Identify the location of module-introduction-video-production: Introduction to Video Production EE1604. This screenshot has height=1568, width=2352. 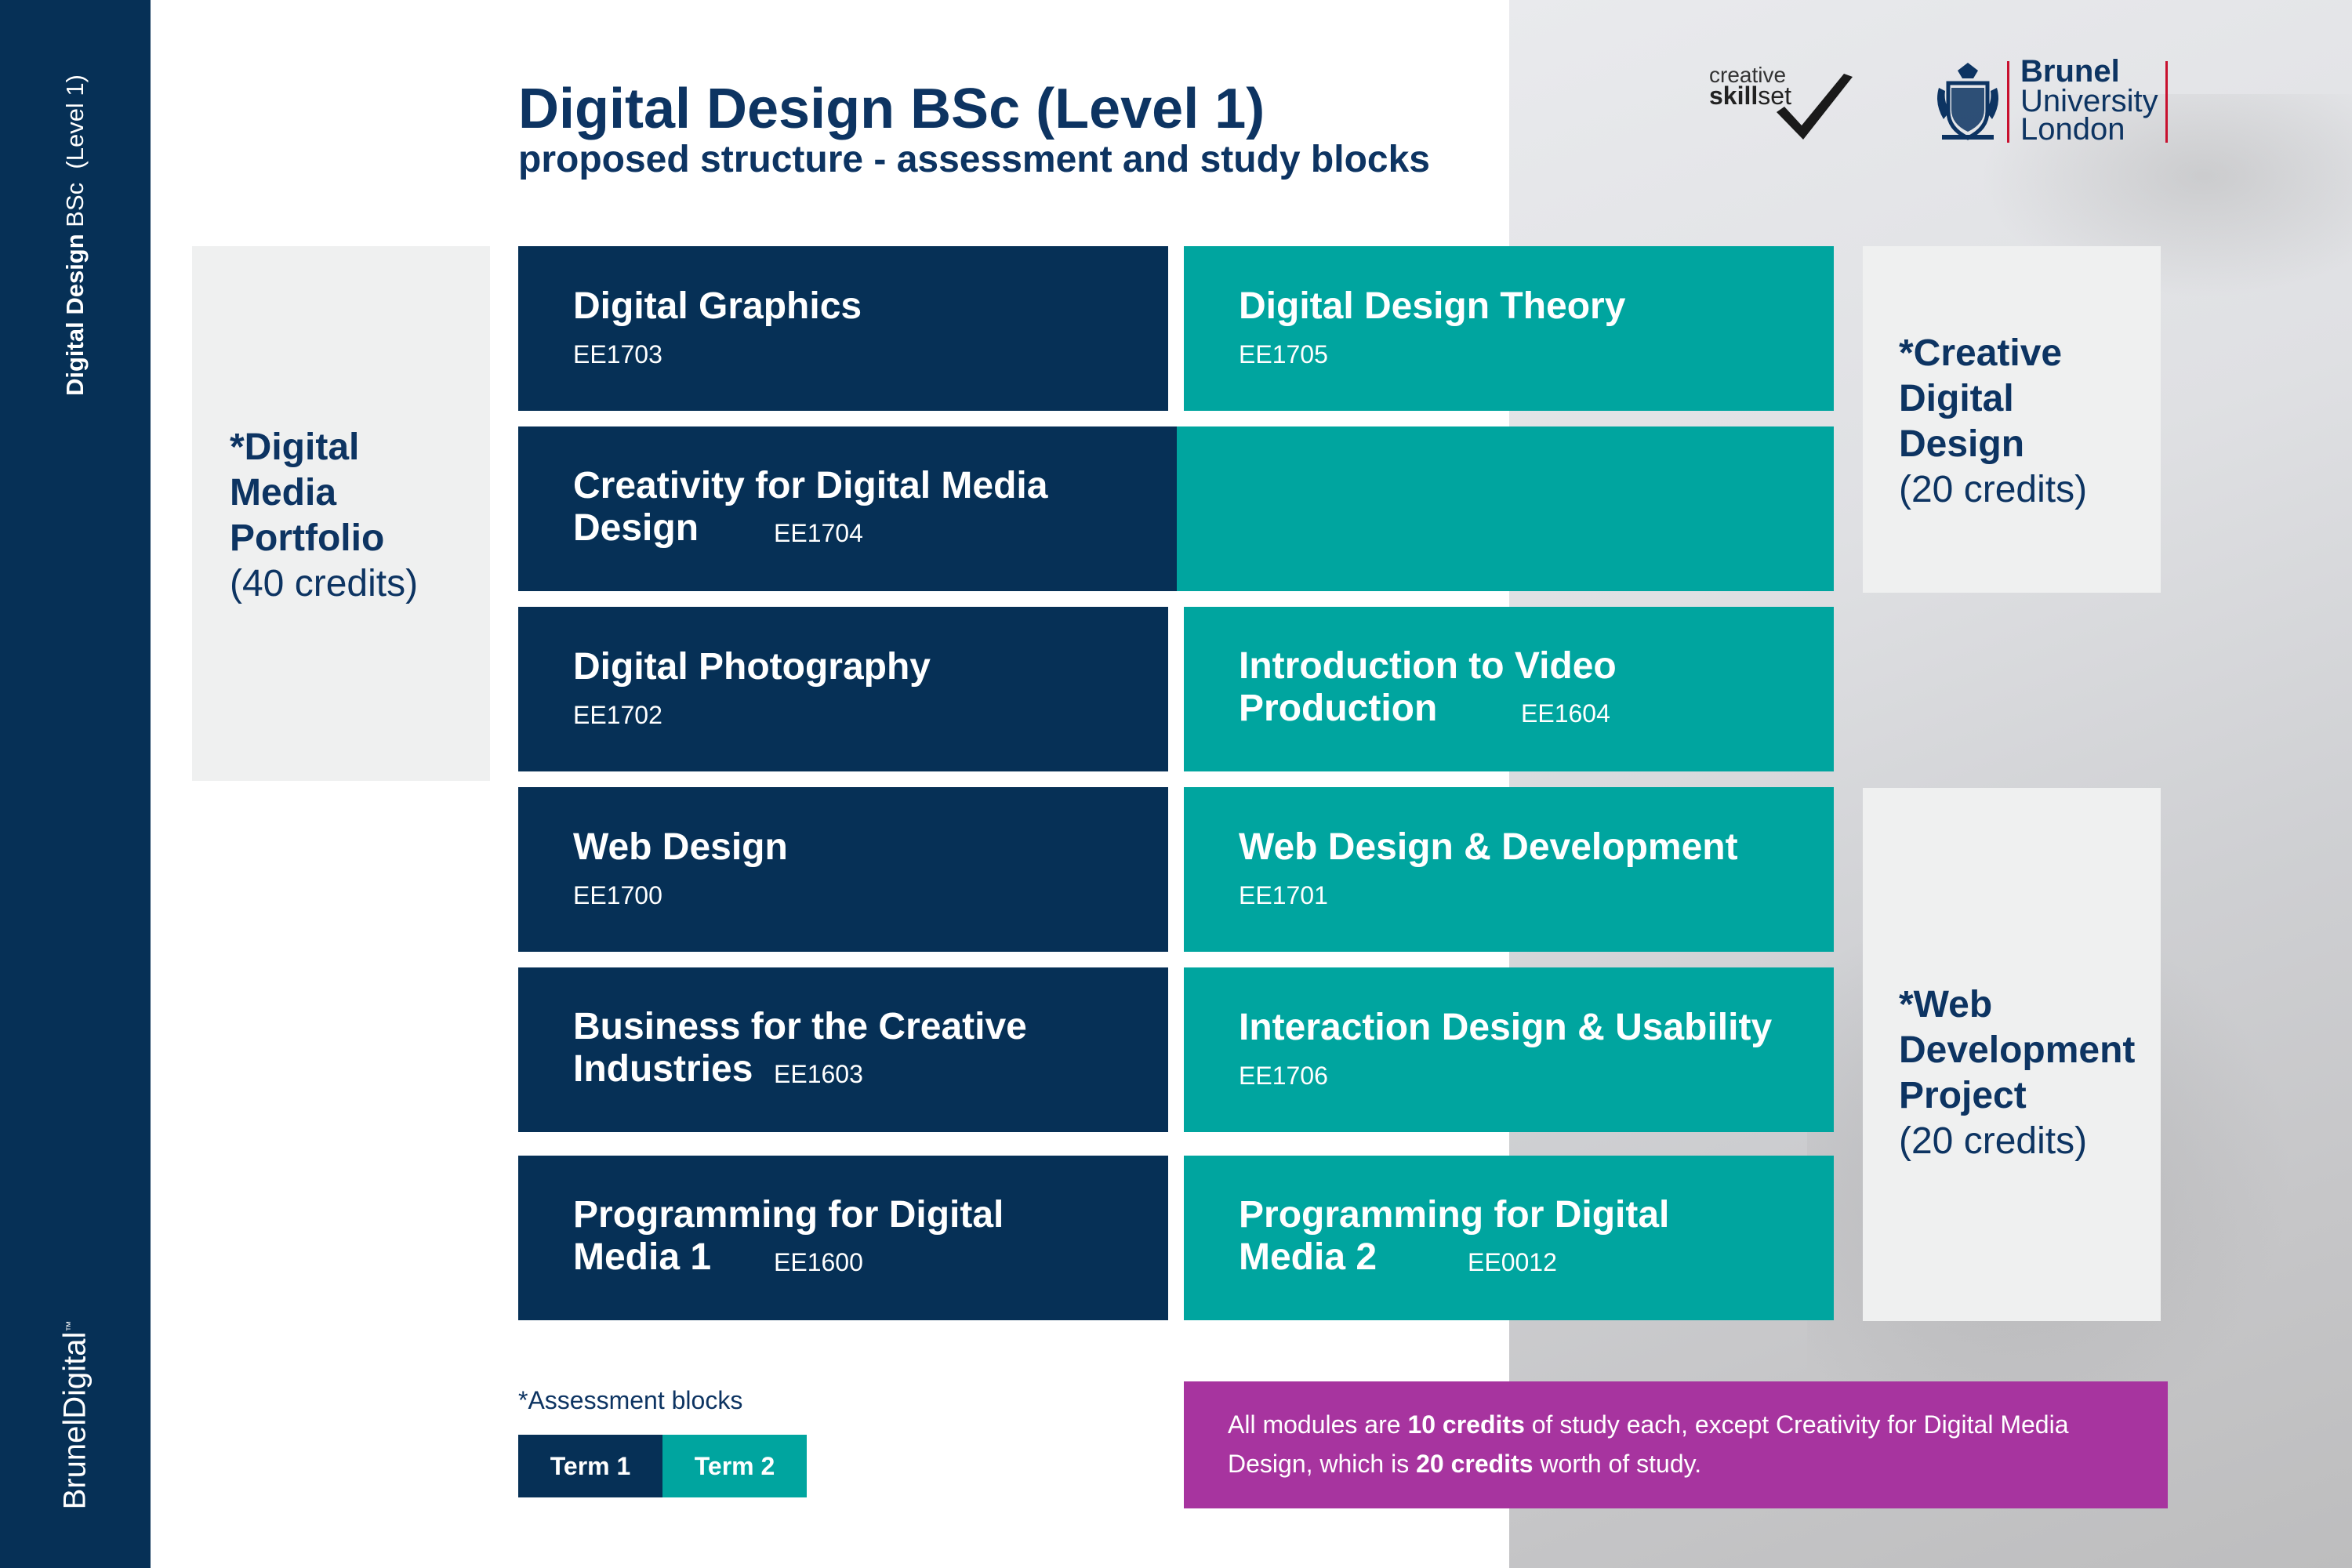
(1509, 689).